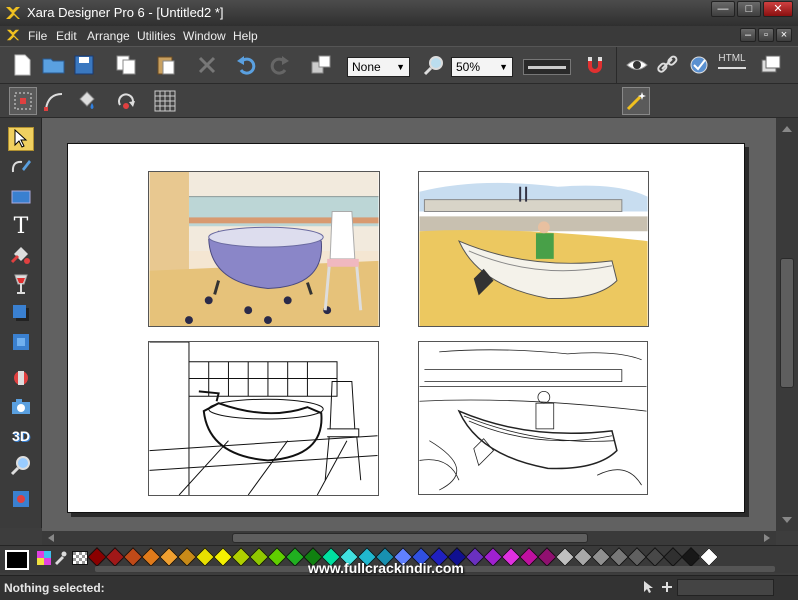 The width and height of the screenshot is (798, 600). Describe the element at coordinates (17, 560) in the screenshot. I see `current-color-swatch` at that location.